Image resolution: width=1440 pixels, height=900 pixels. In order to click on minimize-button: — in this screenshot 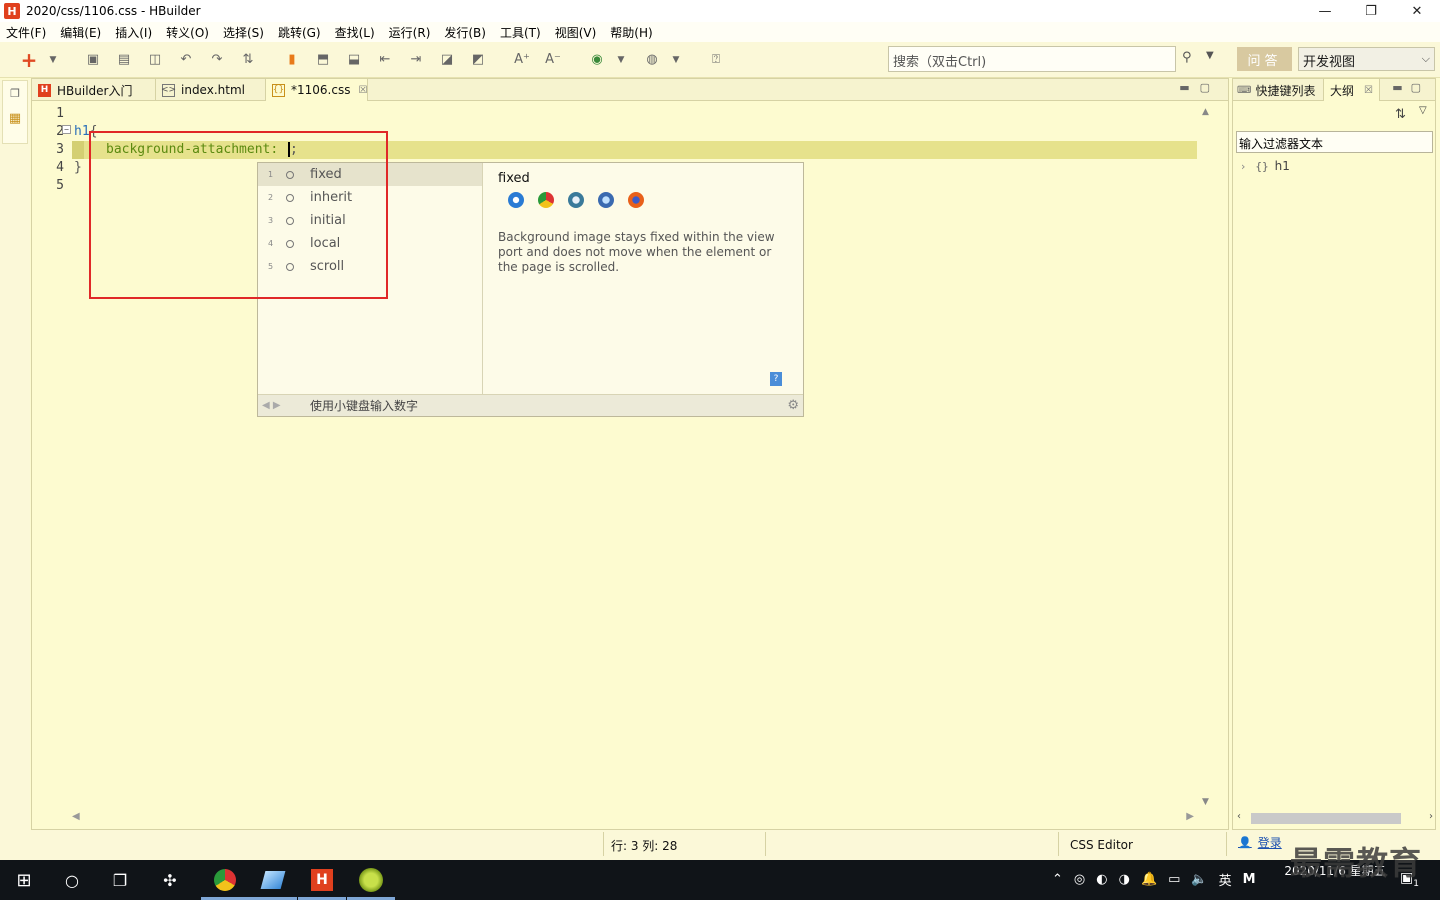, I will do `click(1325, 11)`.